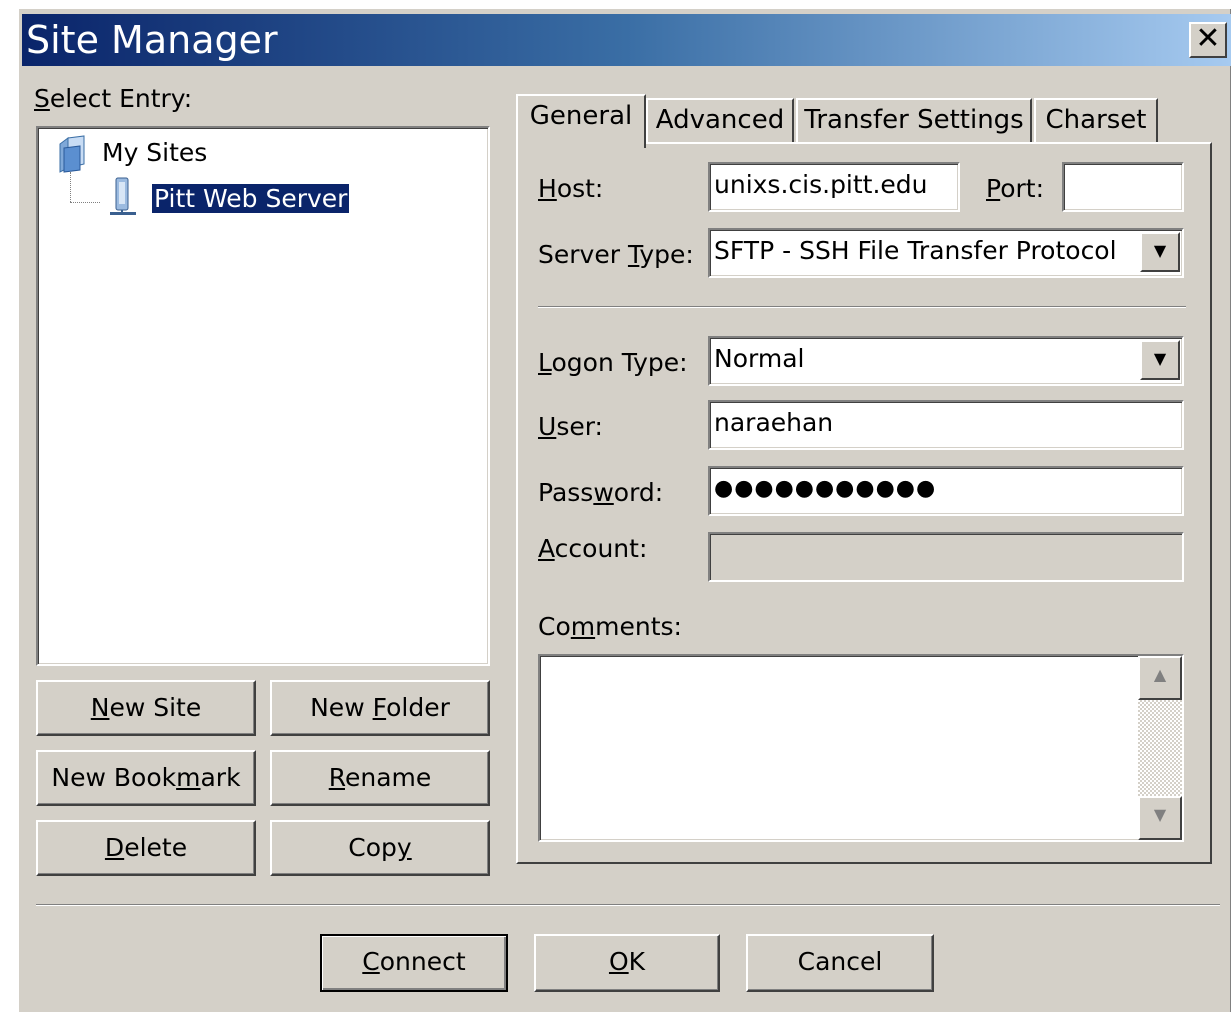 The height and width of the screenshot is (1012, 1231). I want to click on server-type-select: SFTP - SSH File Transfer Protocol ▼, so click(946, 253).